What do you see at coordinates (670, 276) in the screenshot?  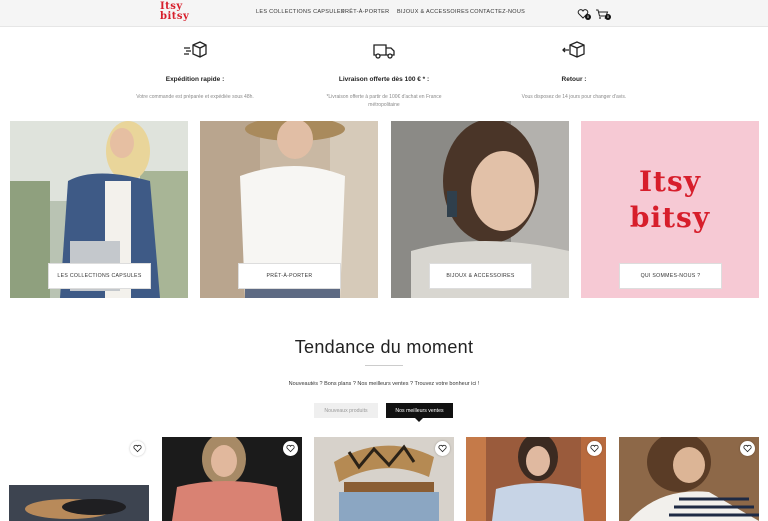 I see `category-button: QUI SOMMES-NOUS ?` at bounding box center [670, 276].